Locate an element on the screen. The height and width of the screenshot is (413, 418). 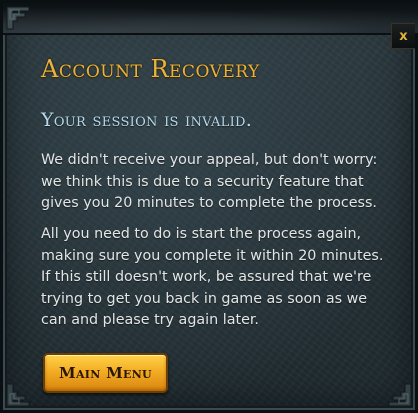
main-menu-button: Main Menu is located at coordinates (105, 373).